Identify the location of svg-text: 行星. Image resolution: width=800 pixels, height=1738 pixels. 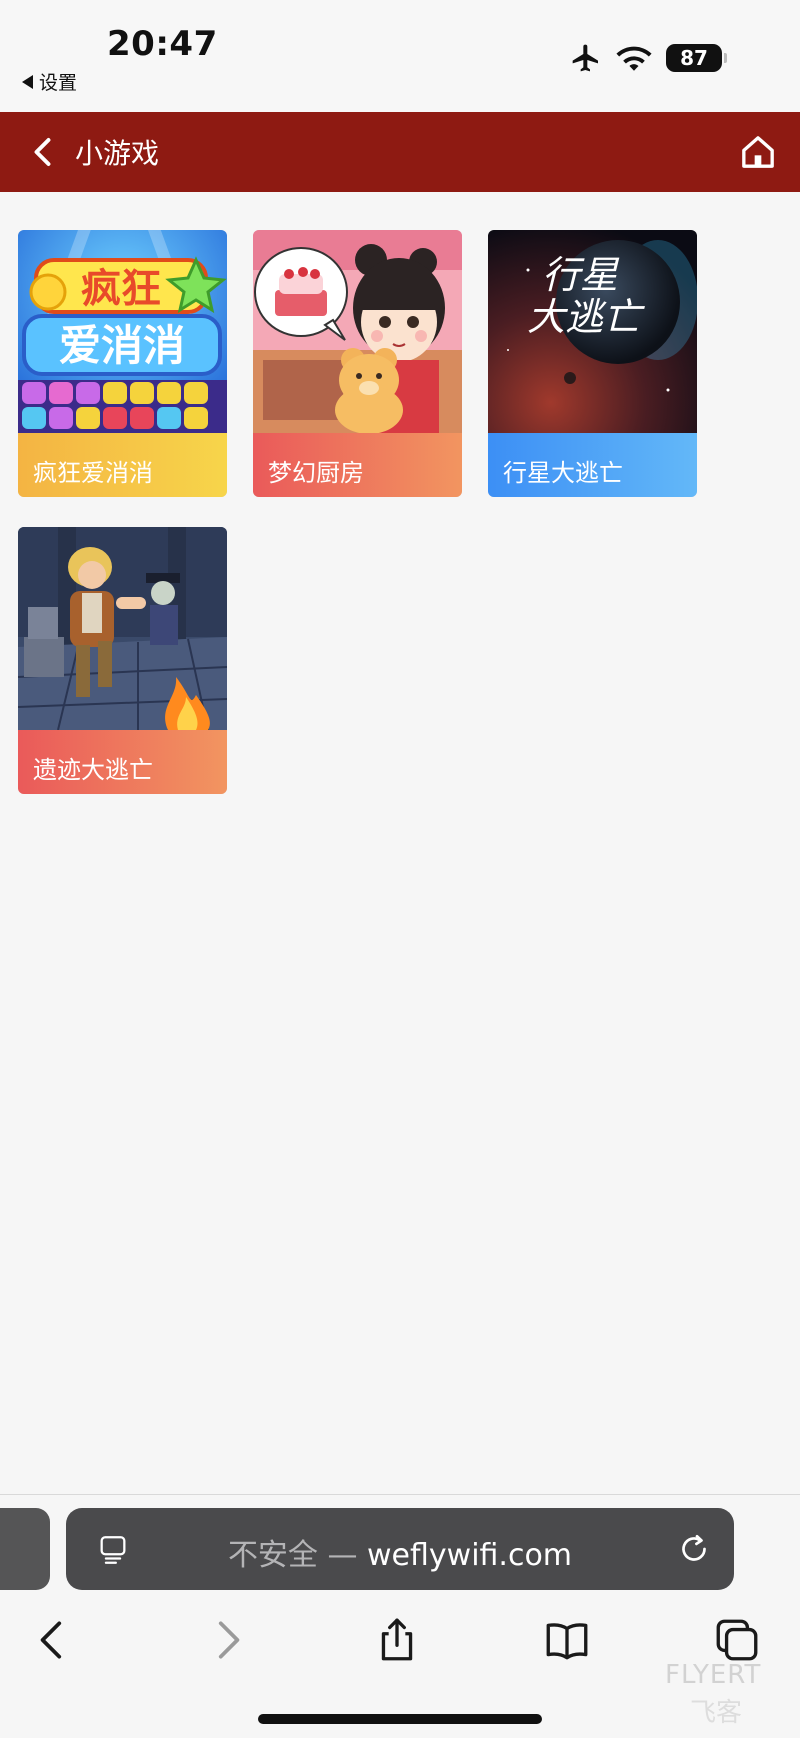
(581, 275).